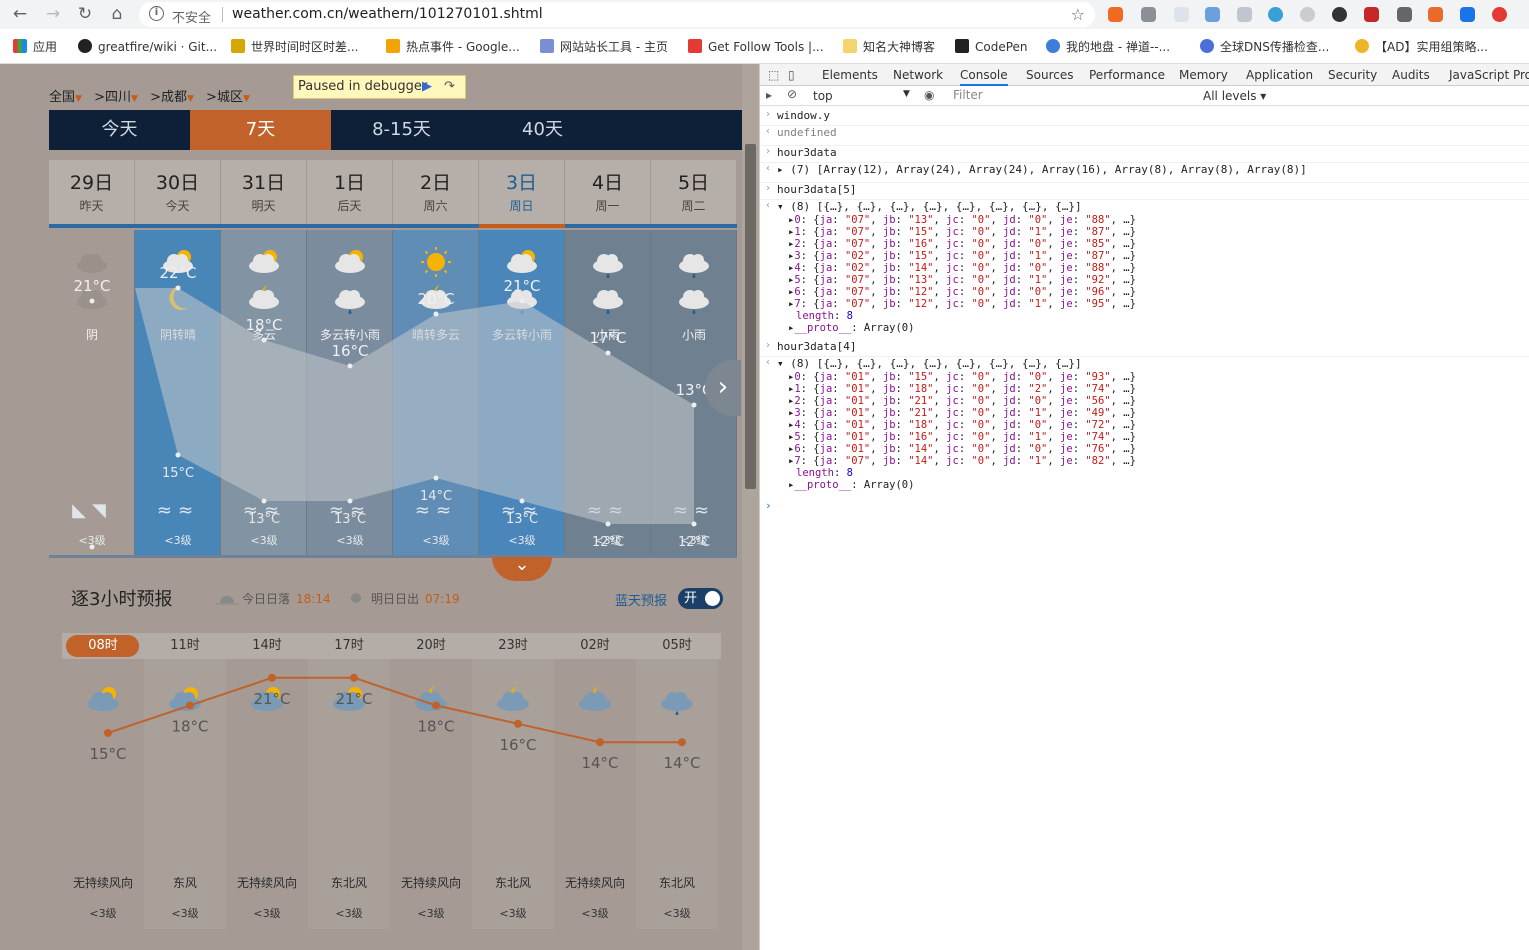 The height and width of the screenshot is (950, 1529). I want to click on day-header: 3日 周日, so click(522, 192).